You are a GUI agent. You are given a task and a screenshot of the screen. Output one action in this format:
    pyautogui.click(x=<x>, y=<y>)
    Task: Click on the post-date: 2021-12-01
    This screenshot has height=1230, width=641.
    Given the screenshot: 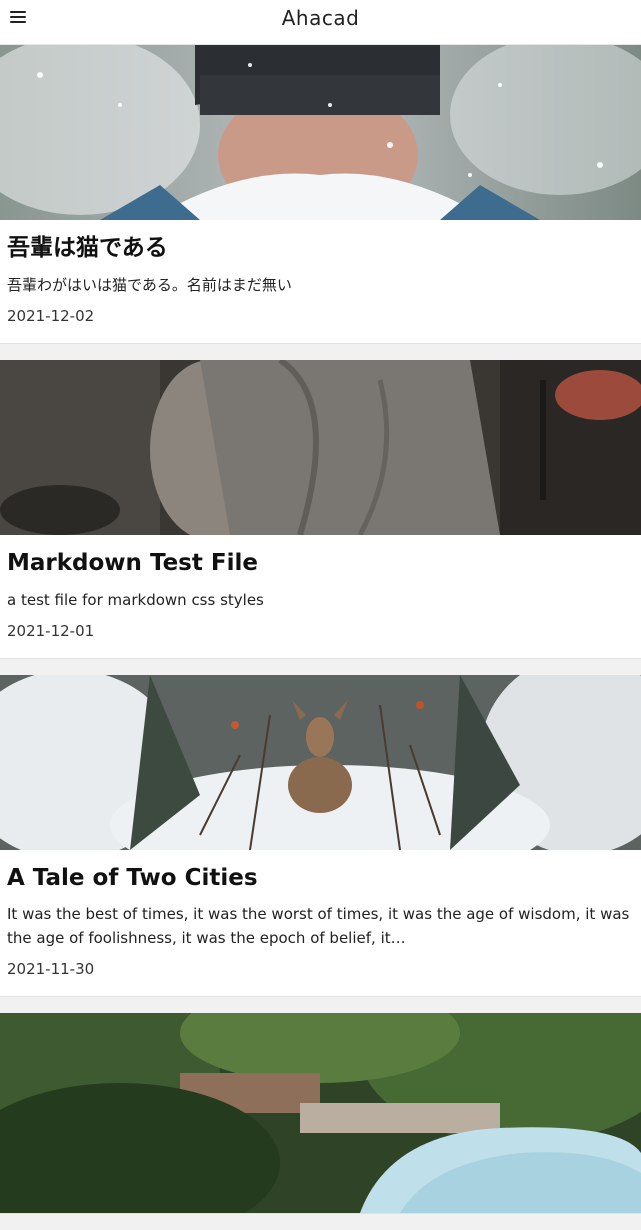 What is the action you would take?
    pyautogui.click(x=51, y=630)
    